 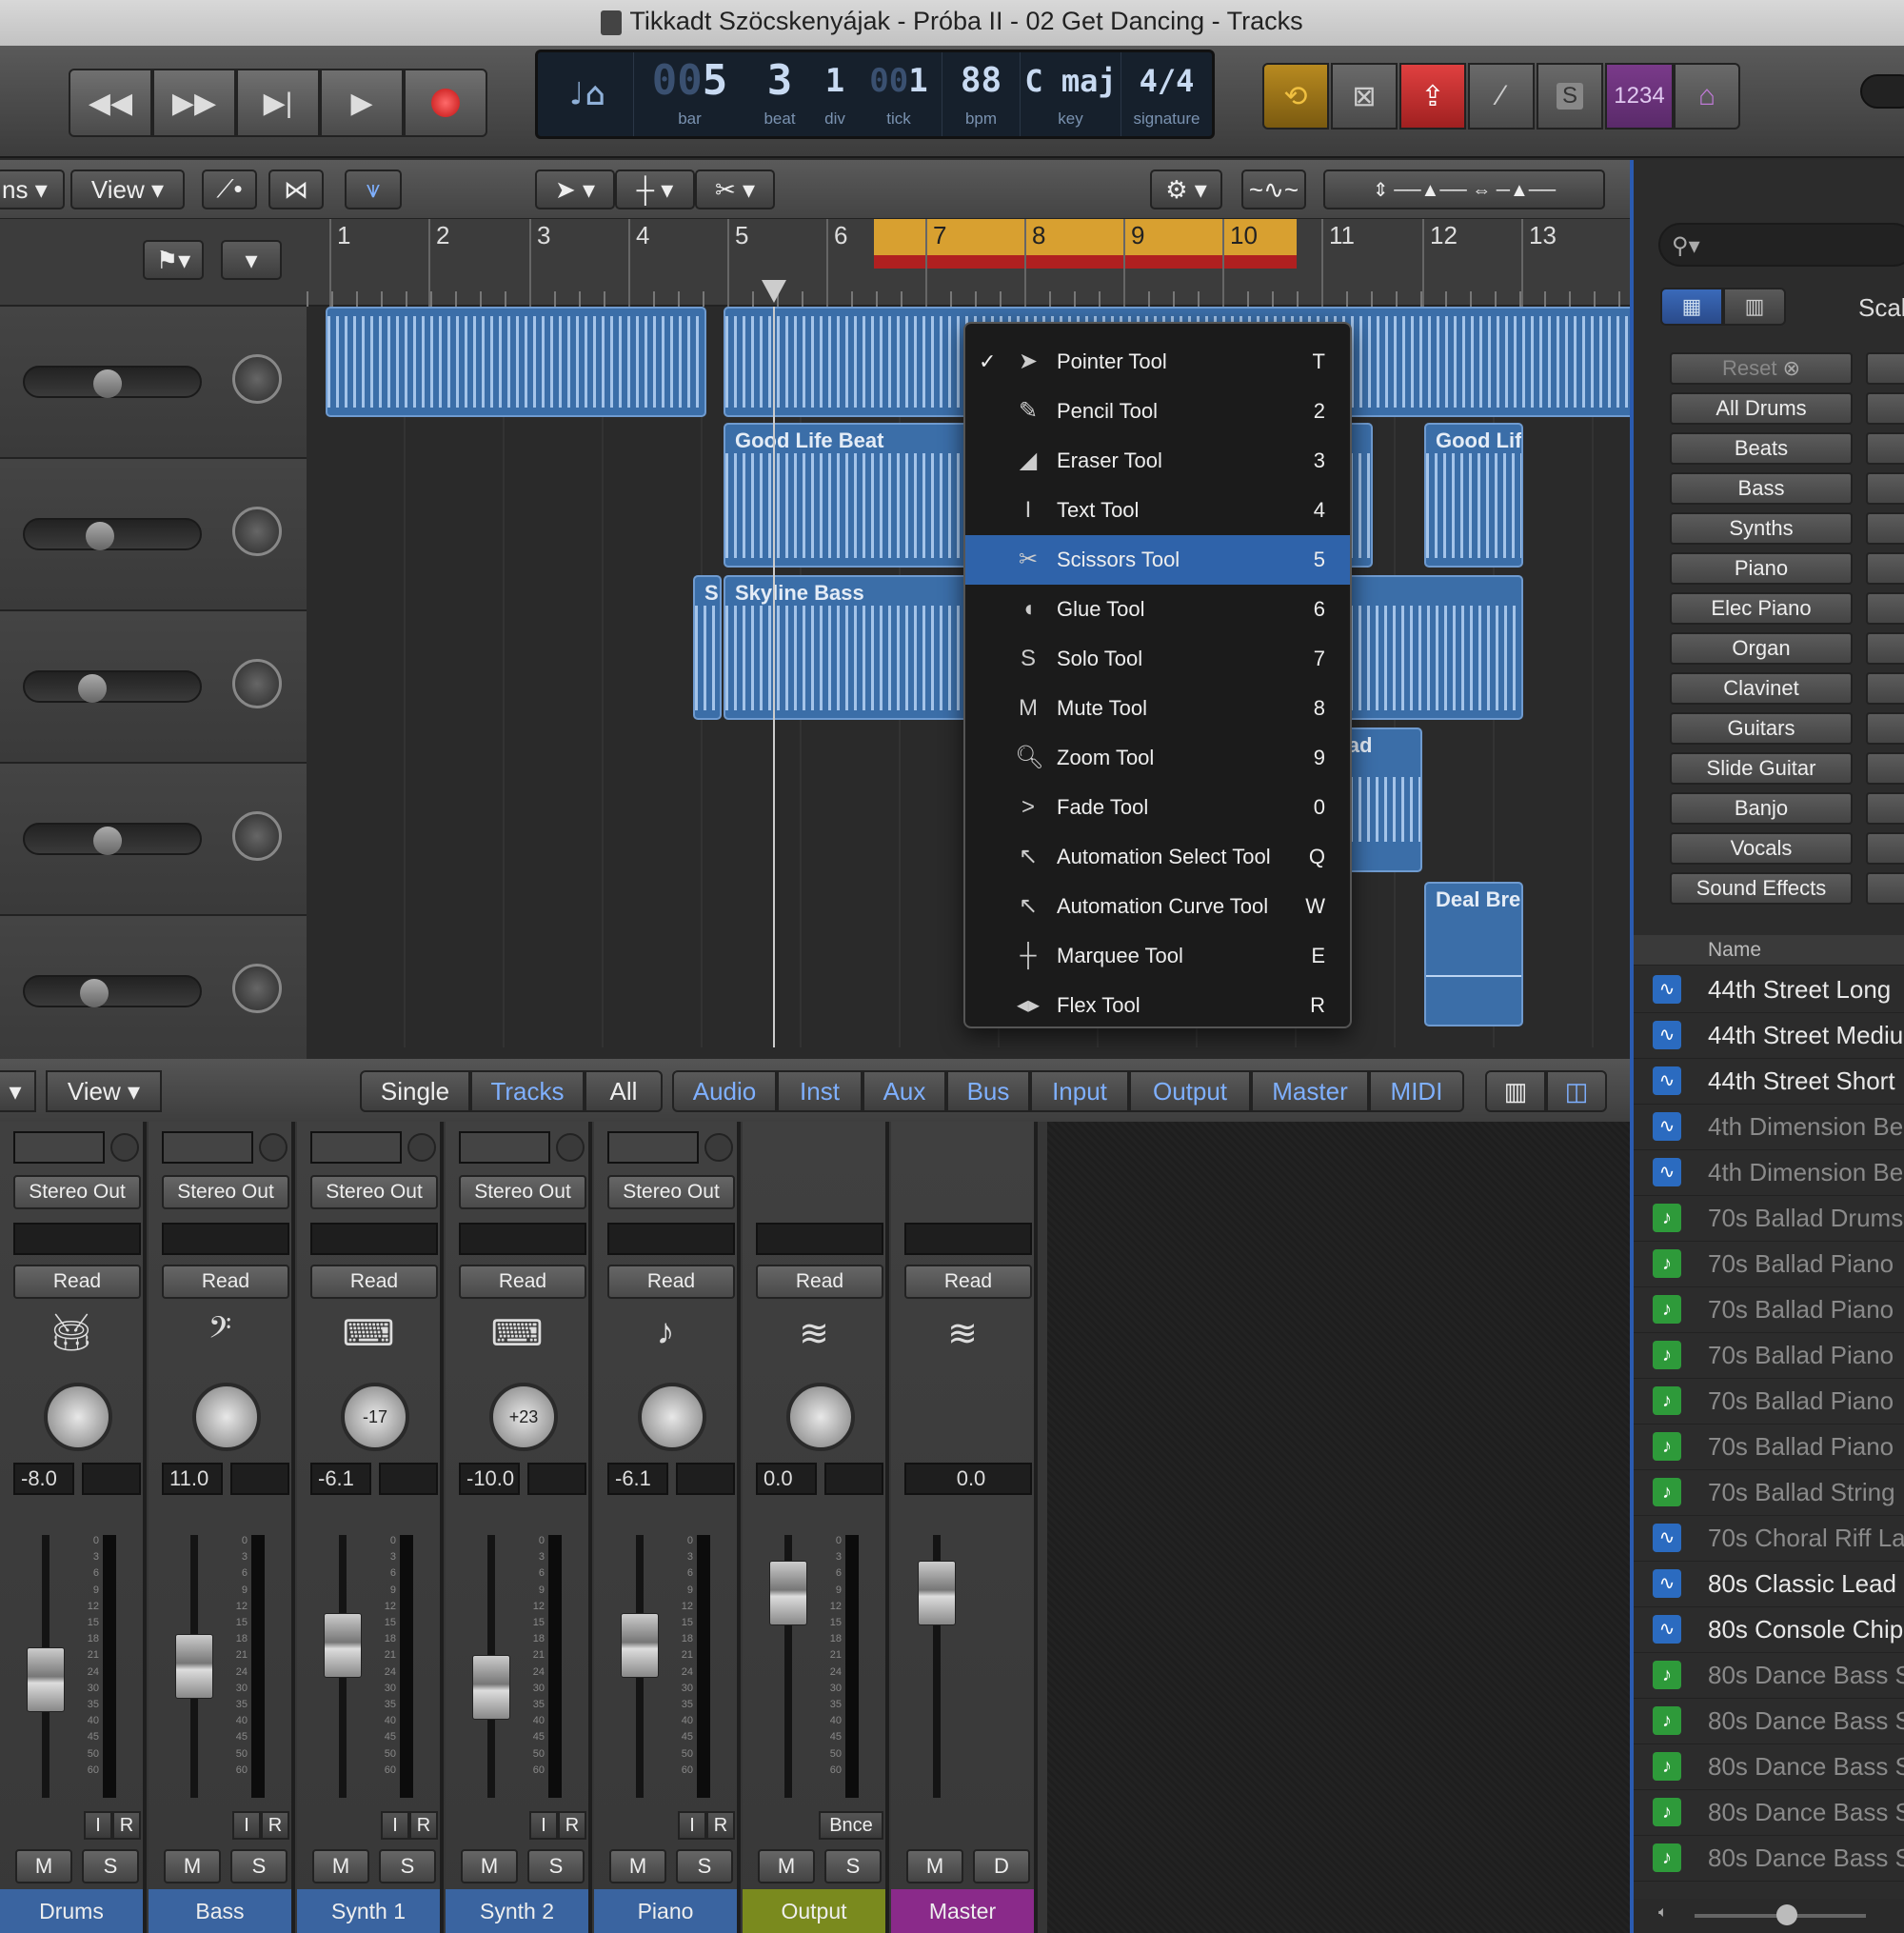 I want to click on menu-item-zoom-tool: 🔍︎ Zoom Tool 9, so click(x=1157, y=758).